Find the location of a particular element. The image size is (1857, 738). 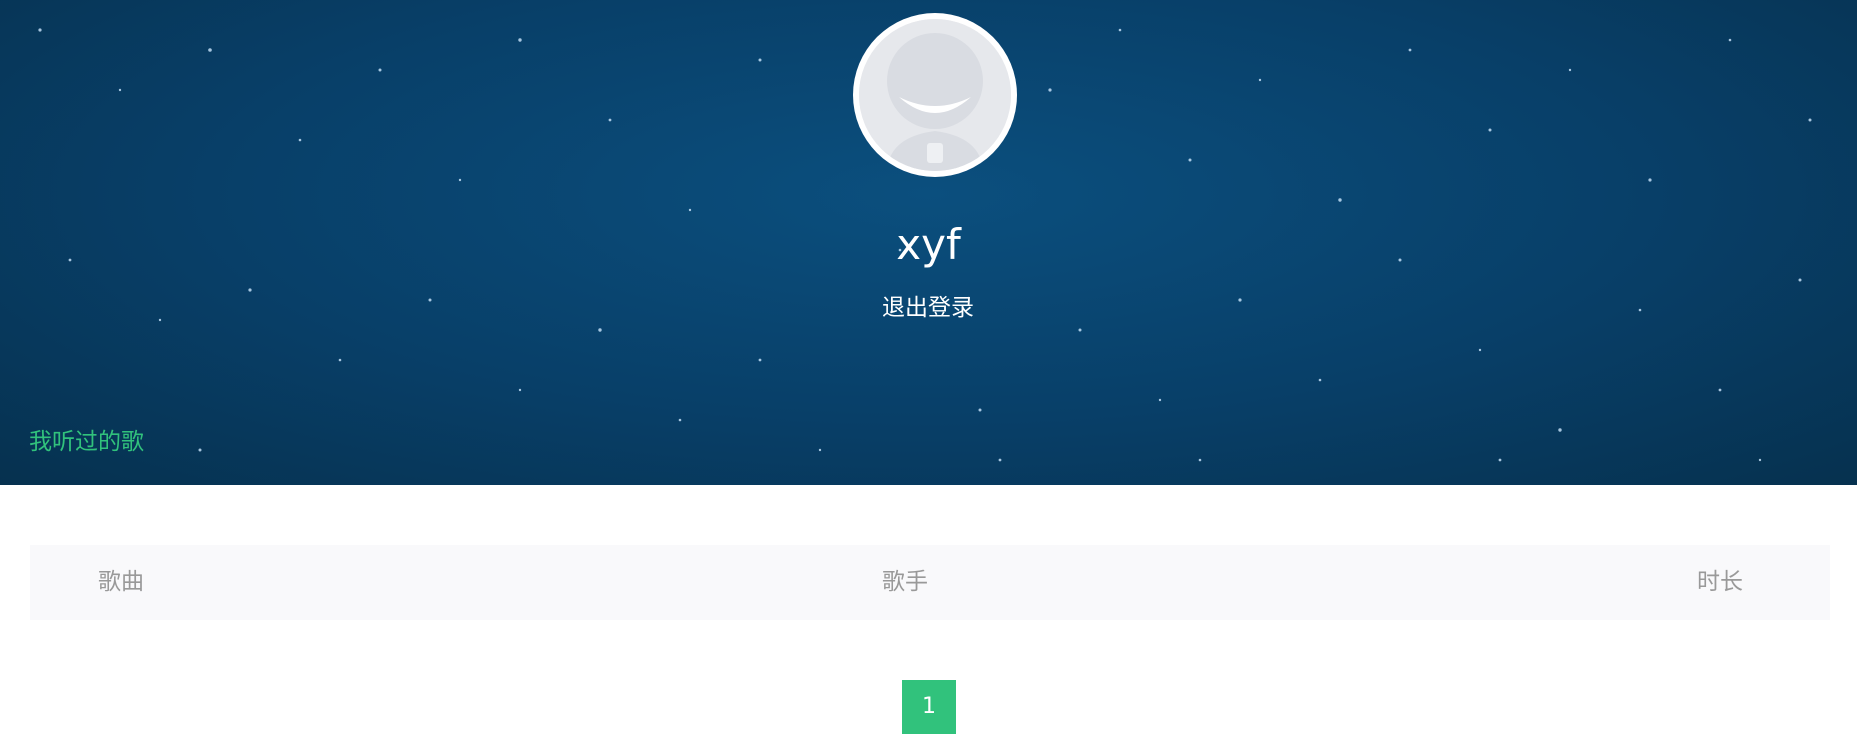

logout-link: 退出登录 is located at coordinates (928, 308).